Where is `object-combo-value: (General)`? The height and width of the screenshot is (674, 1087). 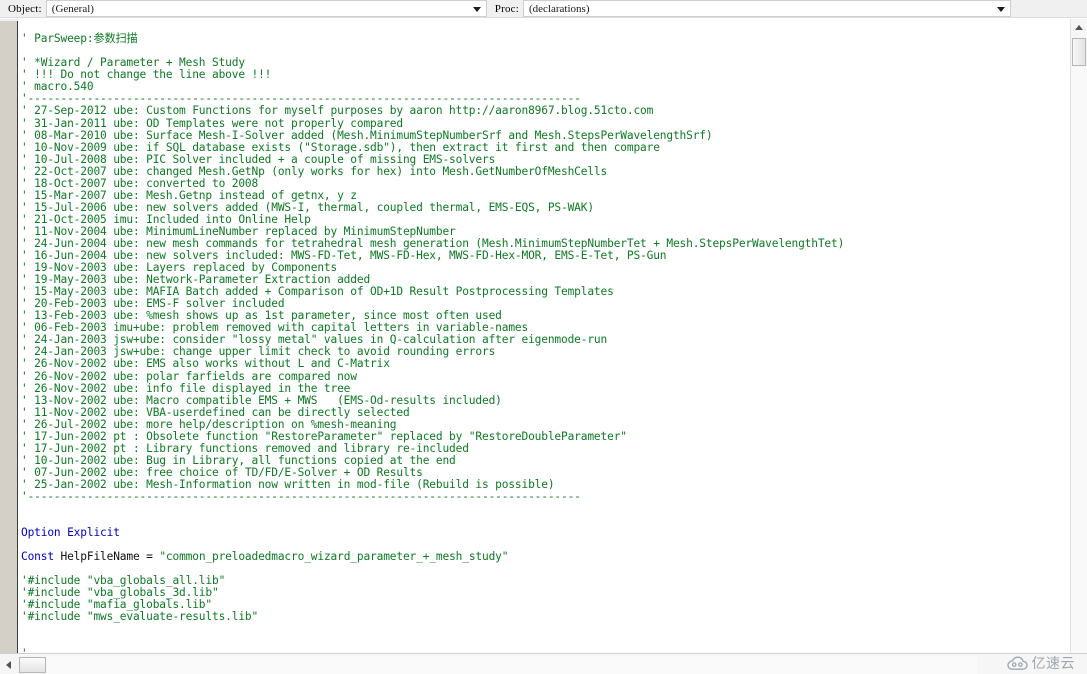 object-combo-value: (General) is located at coordinates (72, 8).